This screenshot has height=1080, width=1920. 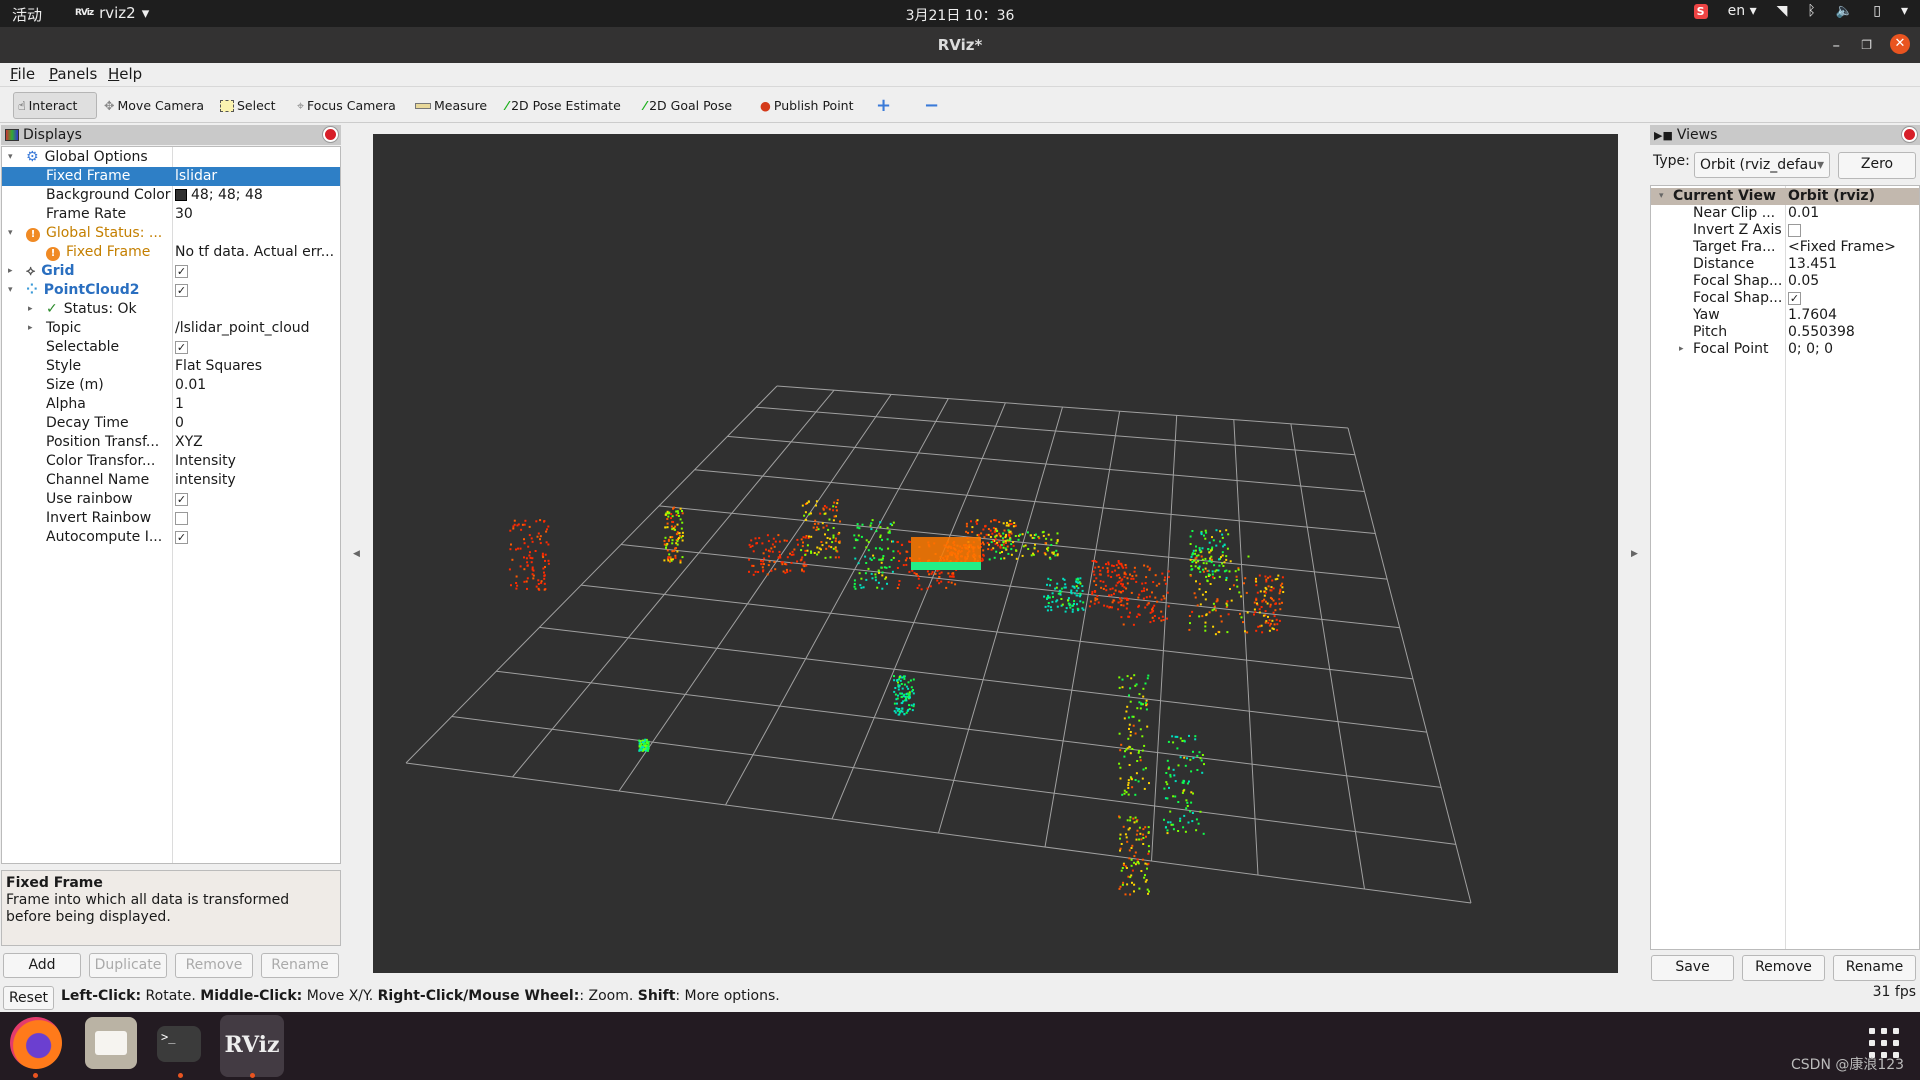 What do you see at coordinates (179, 1044) in the screenshot?
I see `terminal-icon: >_` at bounding box center [179, 1044].